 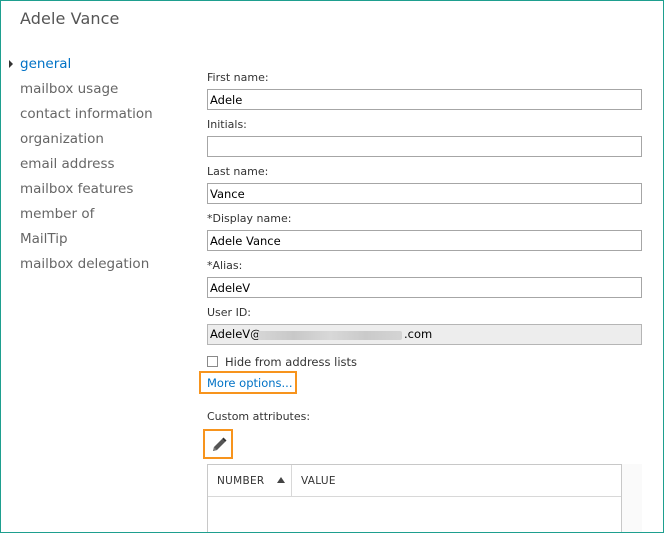 I want to click on last-name-field, so click(x=424, y=193).